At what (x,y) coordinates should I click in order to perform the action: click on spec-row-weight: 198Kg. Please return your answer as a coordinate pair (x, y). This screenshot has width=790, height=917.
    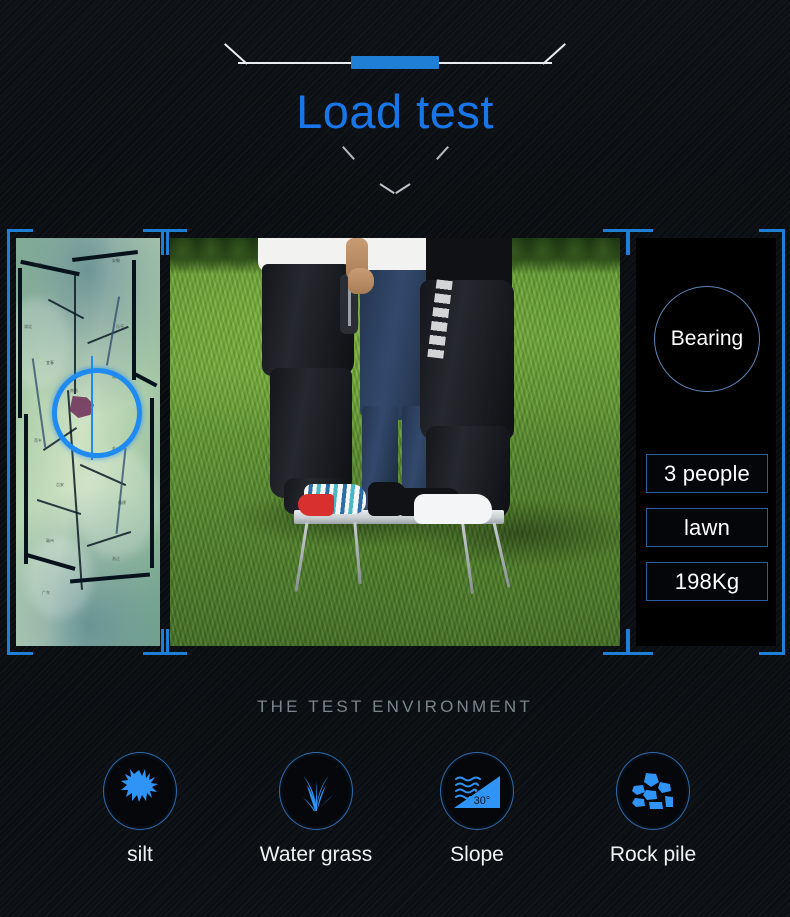
    Looking at the image, I should click on (707, 581).